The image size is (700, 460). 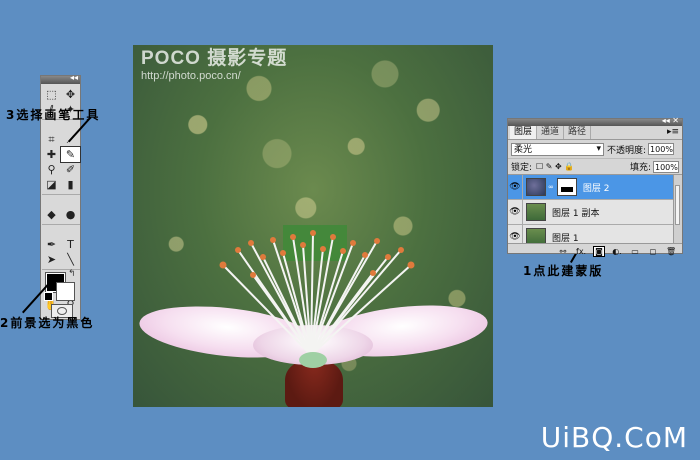 What do you see at coordinates (627, 150) in the screenshot?
I see `opacity-label: 不透明度:` at bounding box center [627, 150].